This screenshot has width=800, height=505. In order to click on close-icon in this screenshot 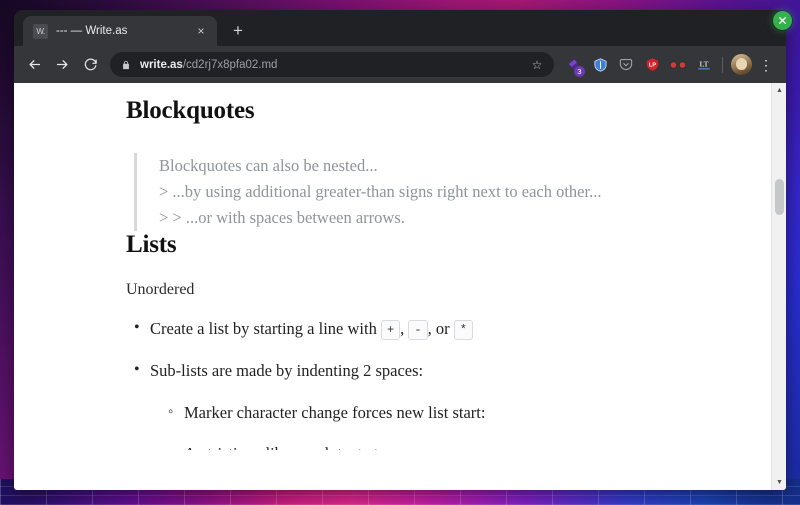, I will do `click(782, 20)`.